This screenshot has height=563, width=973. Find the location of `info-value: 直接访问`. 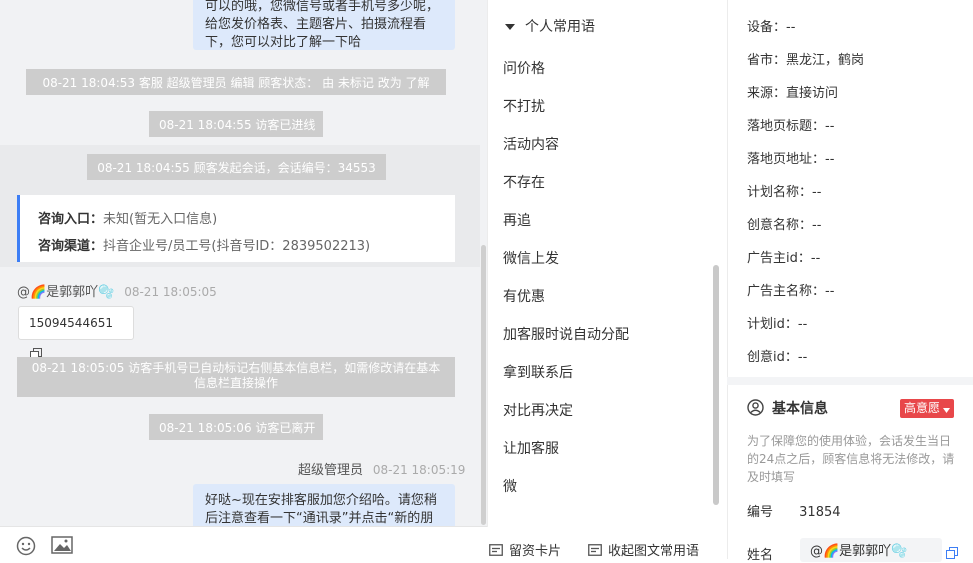

info-value: 直接访问 is located at coordinates (812, 93).